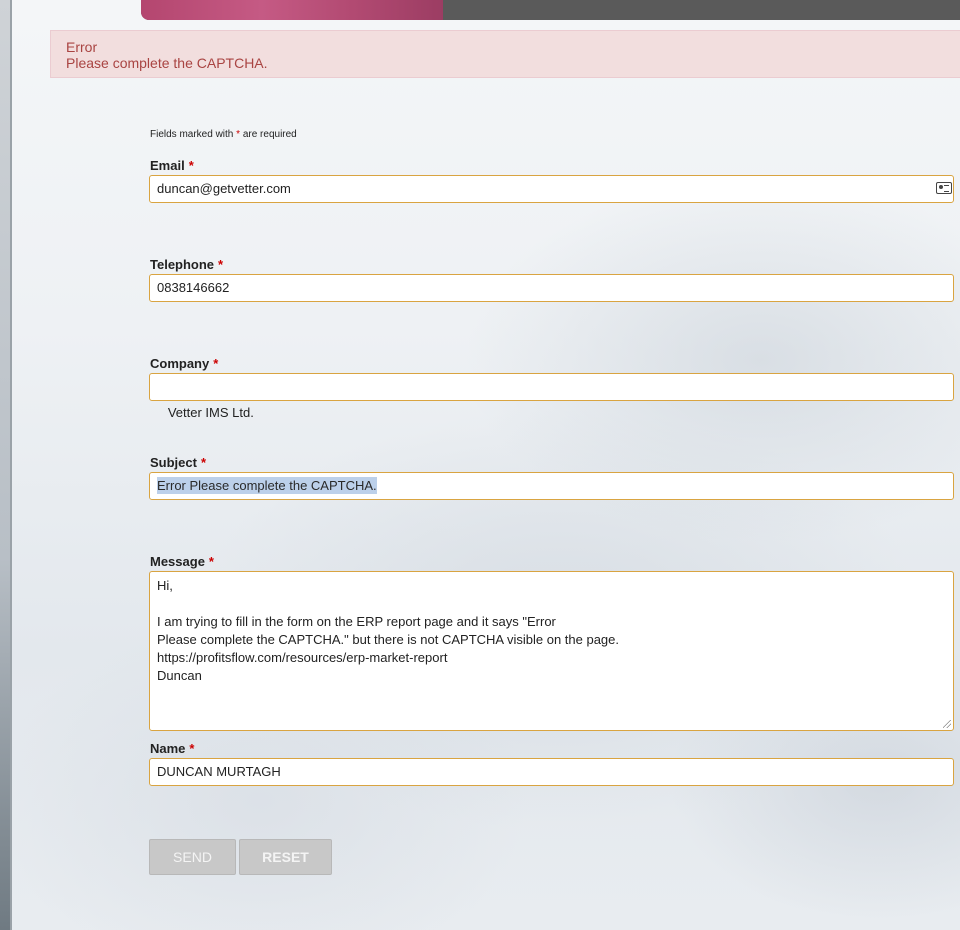  I want to click on email-field: duncan@getvetter.com, so click(551, 189).